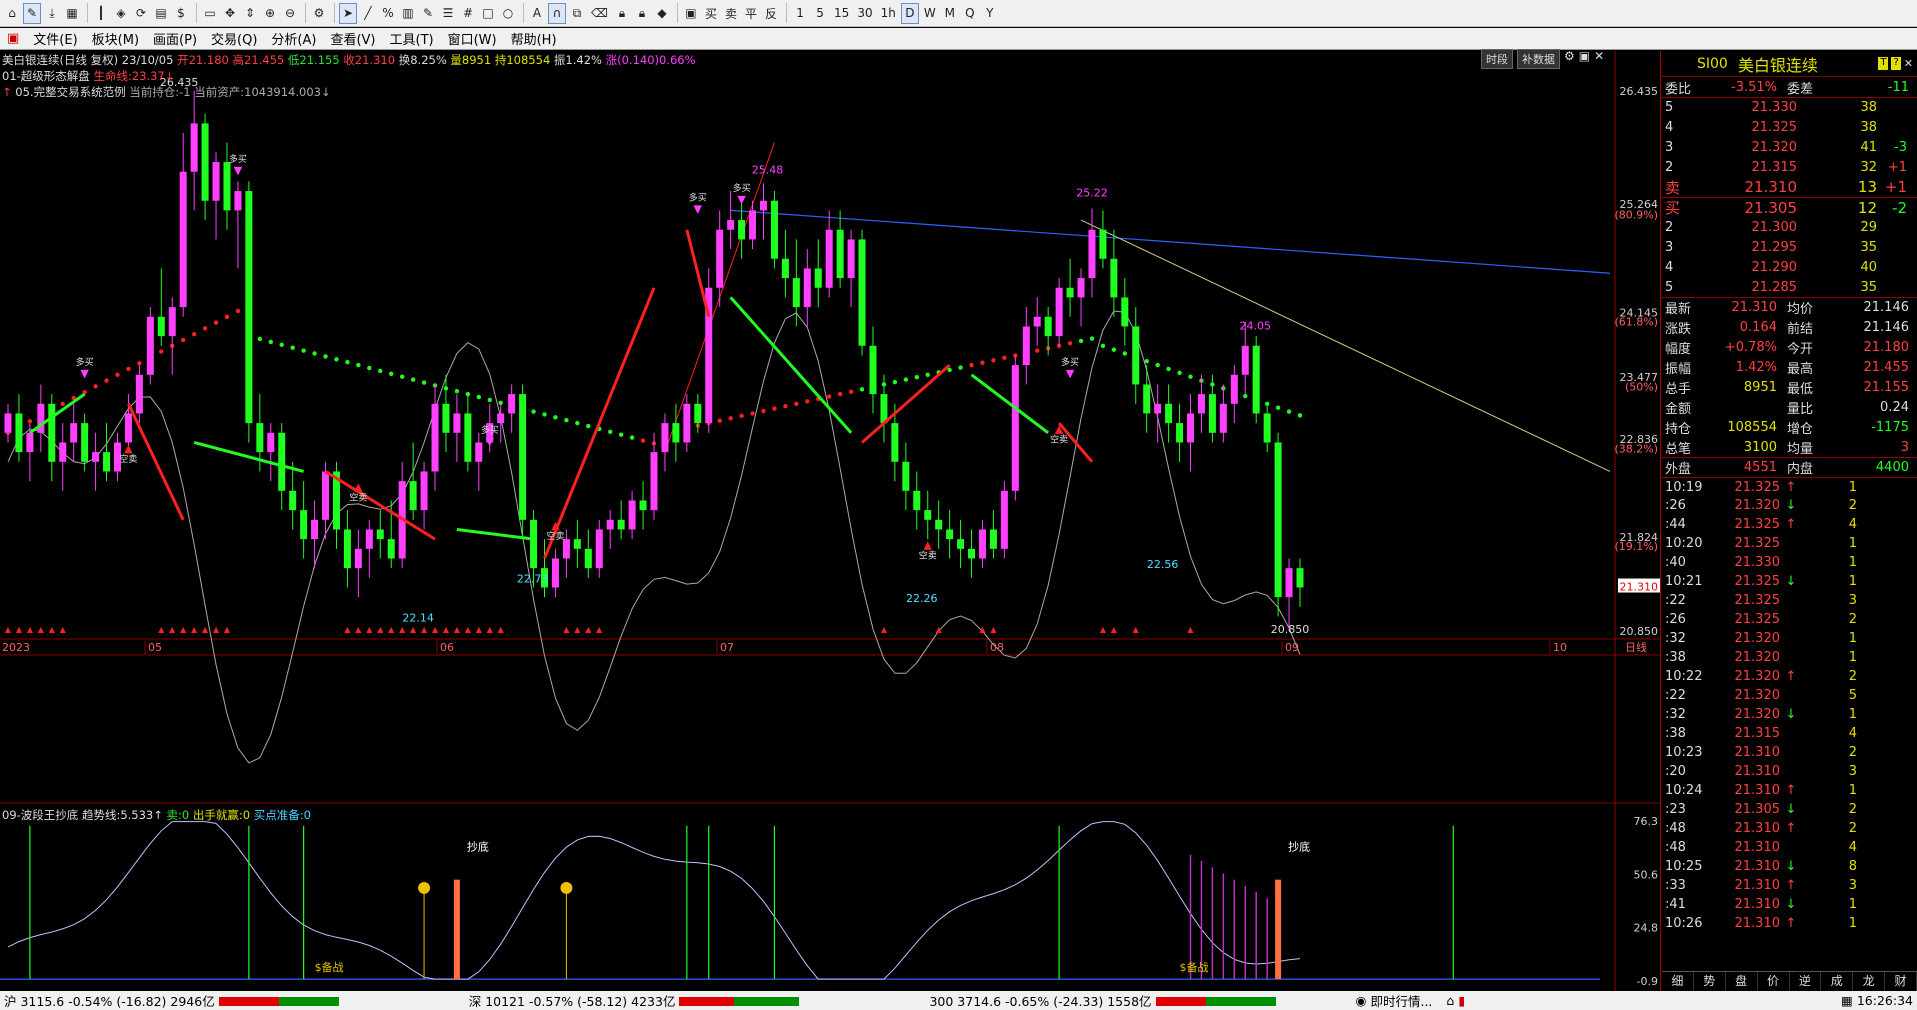  Describe the element at coordinates (388, 13) in the screenshot. I see `percent-icon: %` at that location.